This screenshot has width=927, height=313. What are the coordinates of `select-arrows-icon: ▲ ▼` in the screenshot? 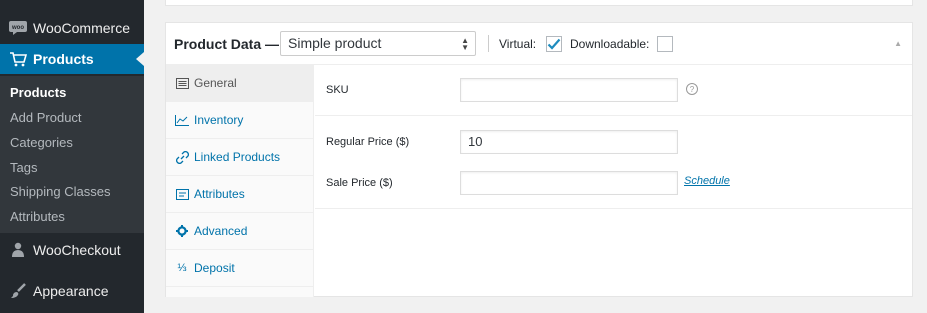 It's located at (465, 44).